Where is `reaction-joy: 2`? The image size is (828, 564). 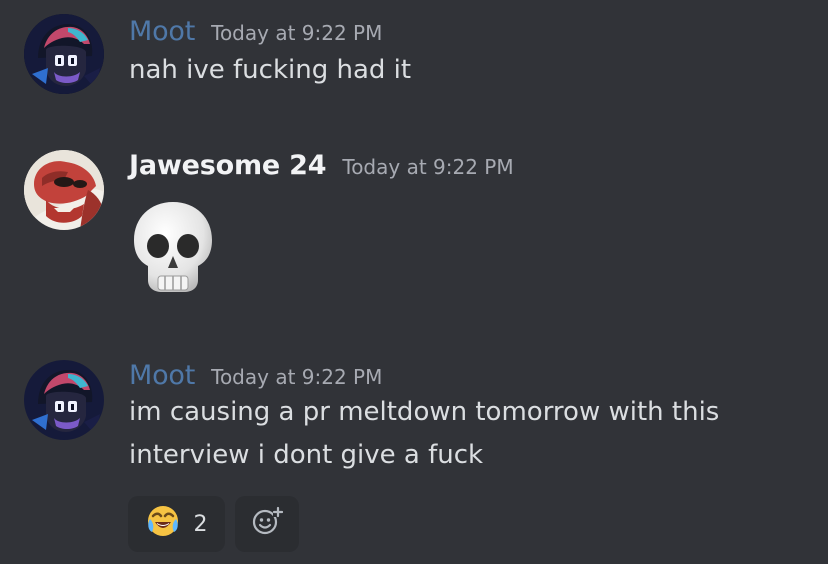
reaction-joy: 2 is located at coordinates (176, 524).